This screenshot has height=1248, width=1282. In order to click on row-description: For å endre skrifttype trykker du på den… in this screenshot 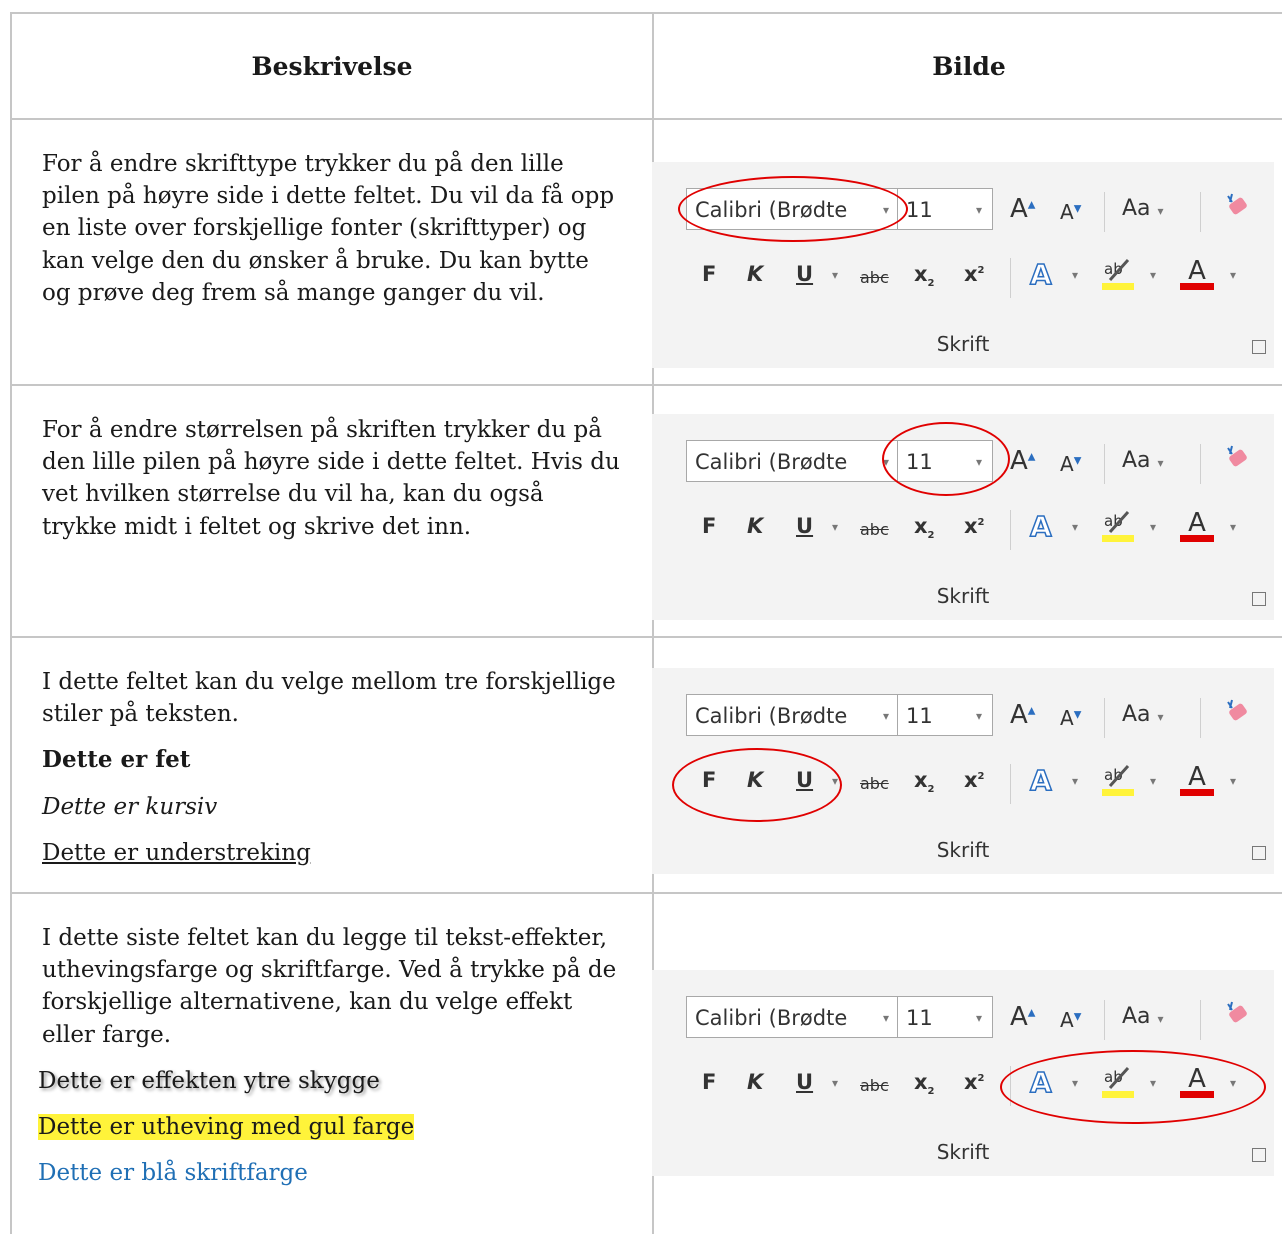, I will do `click(328, 228)`.